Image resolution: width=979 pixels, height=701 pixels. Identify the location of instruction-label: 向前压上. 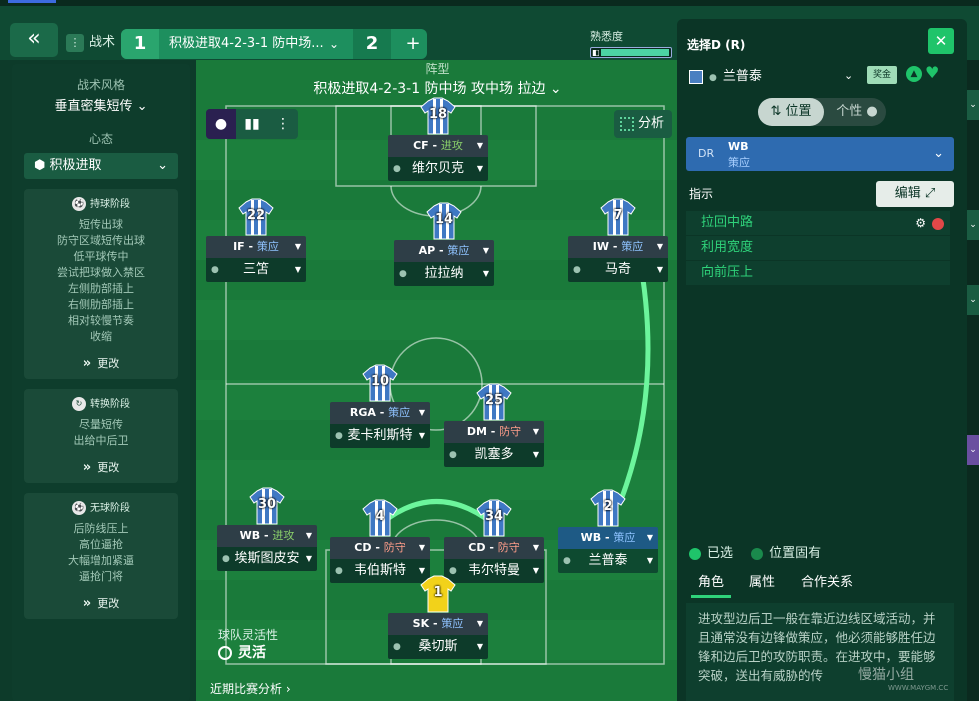
(727, 272).